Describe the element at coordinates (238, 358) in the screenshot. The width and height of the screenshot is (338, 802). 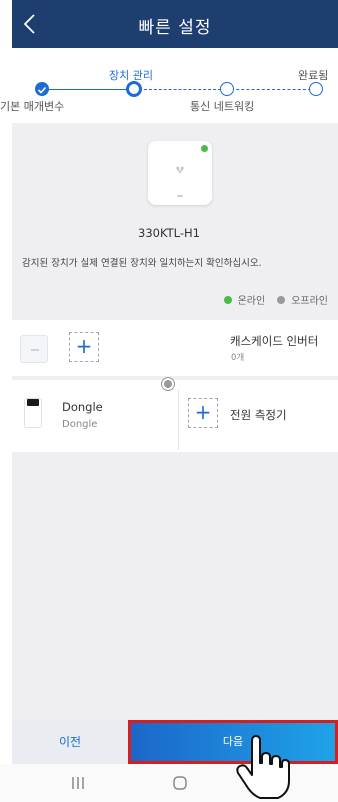
I see `cascade-inverter-count: 0개` at that location.